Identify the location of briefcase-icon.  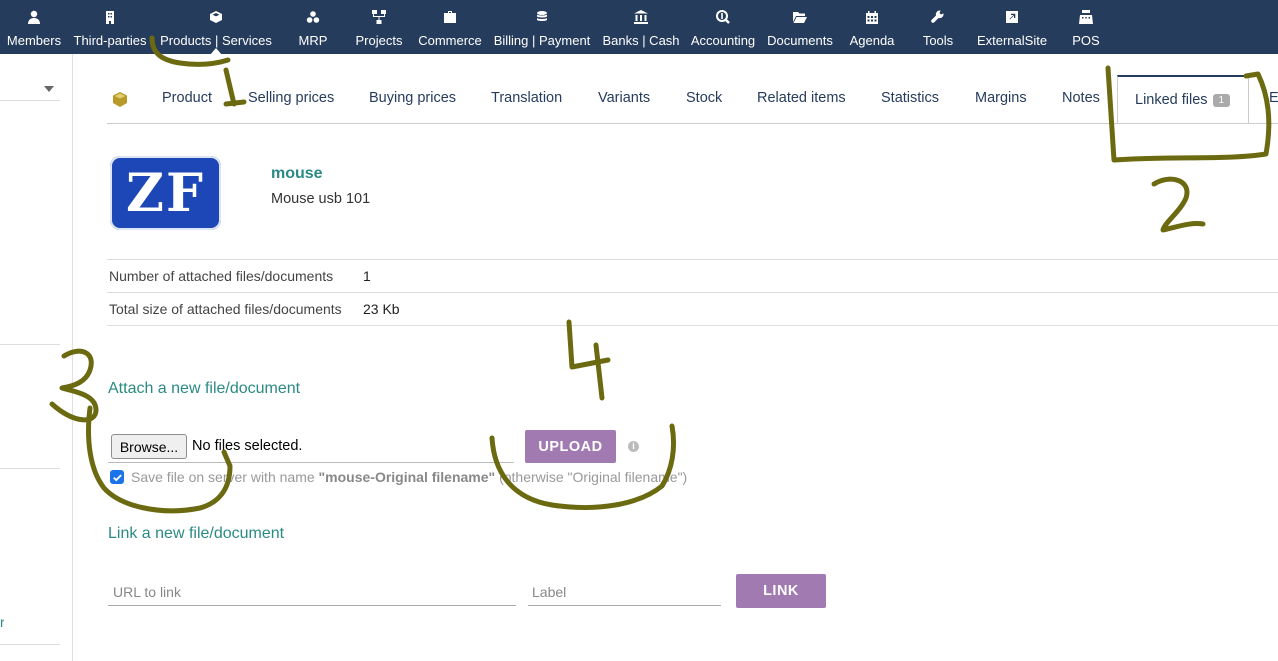
(450, 17).